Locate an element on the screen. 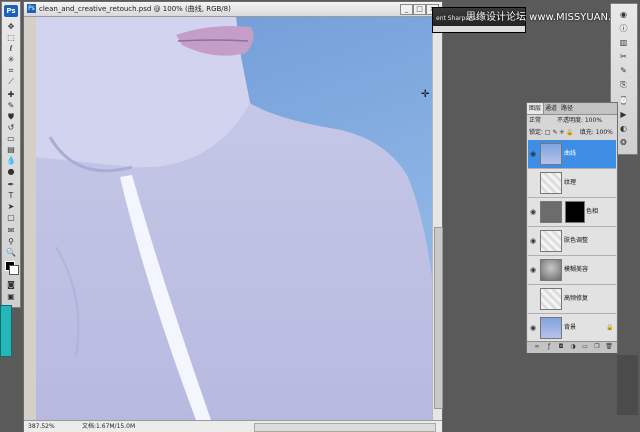 This screenshot has width=640, height=432. slice-tool-icon: ⟋ is located at coordinates (11, 81).